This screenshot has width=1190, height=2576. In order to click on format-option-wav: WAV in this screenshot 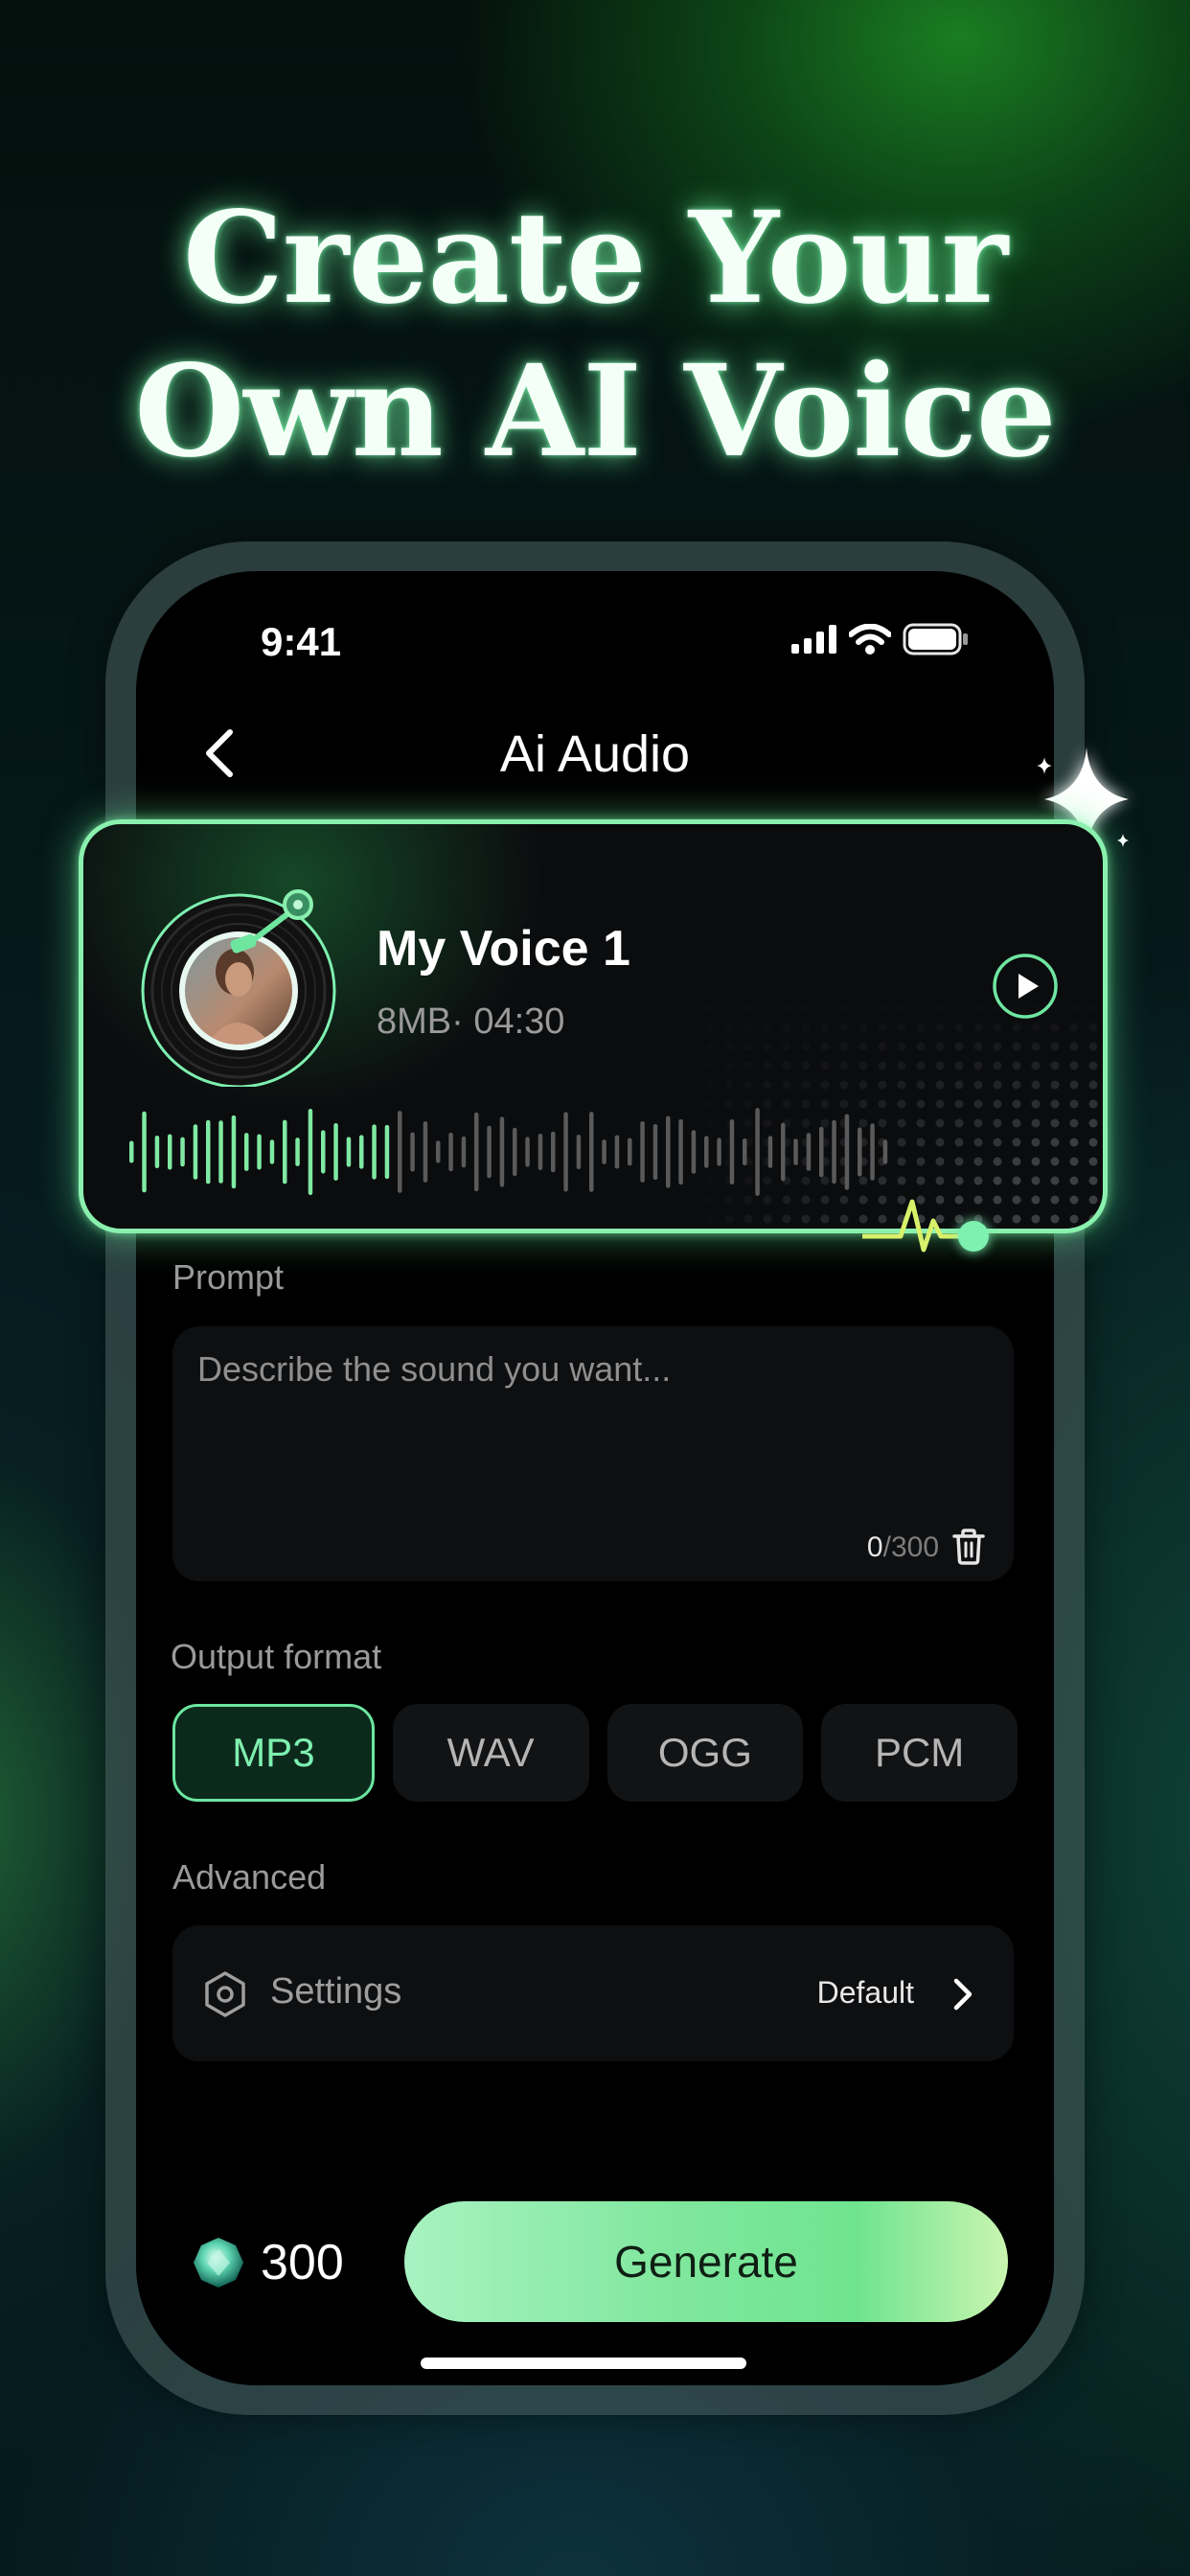, I will do `click(491, 1753)`.